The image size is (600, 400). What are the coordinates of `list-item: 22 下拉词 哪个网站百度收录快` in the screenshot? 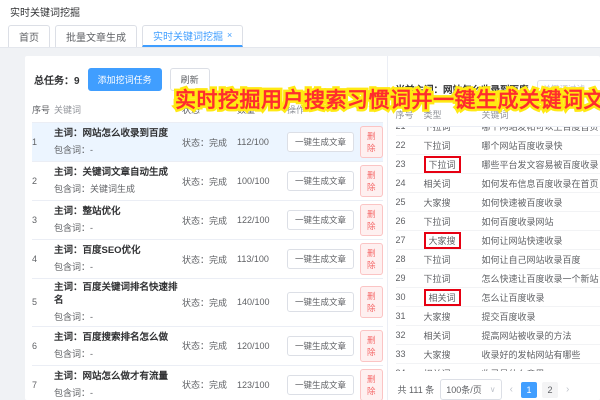 It's located at (497, 145).